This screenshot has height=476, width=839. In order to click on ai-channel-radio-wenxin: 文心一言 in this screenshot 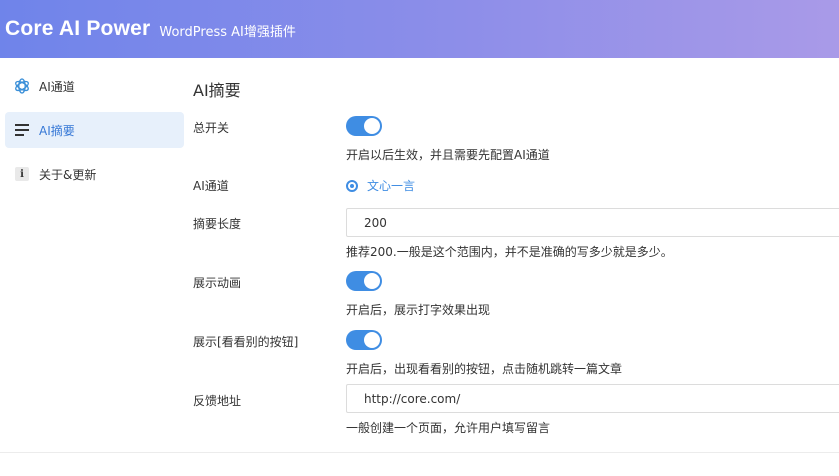, I will do `click(380, 185)`.